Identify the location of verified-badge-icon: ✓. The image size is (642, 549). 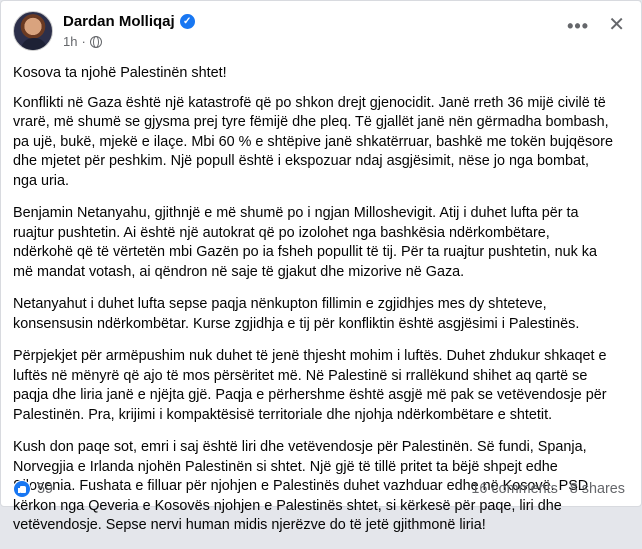
(187, 21).